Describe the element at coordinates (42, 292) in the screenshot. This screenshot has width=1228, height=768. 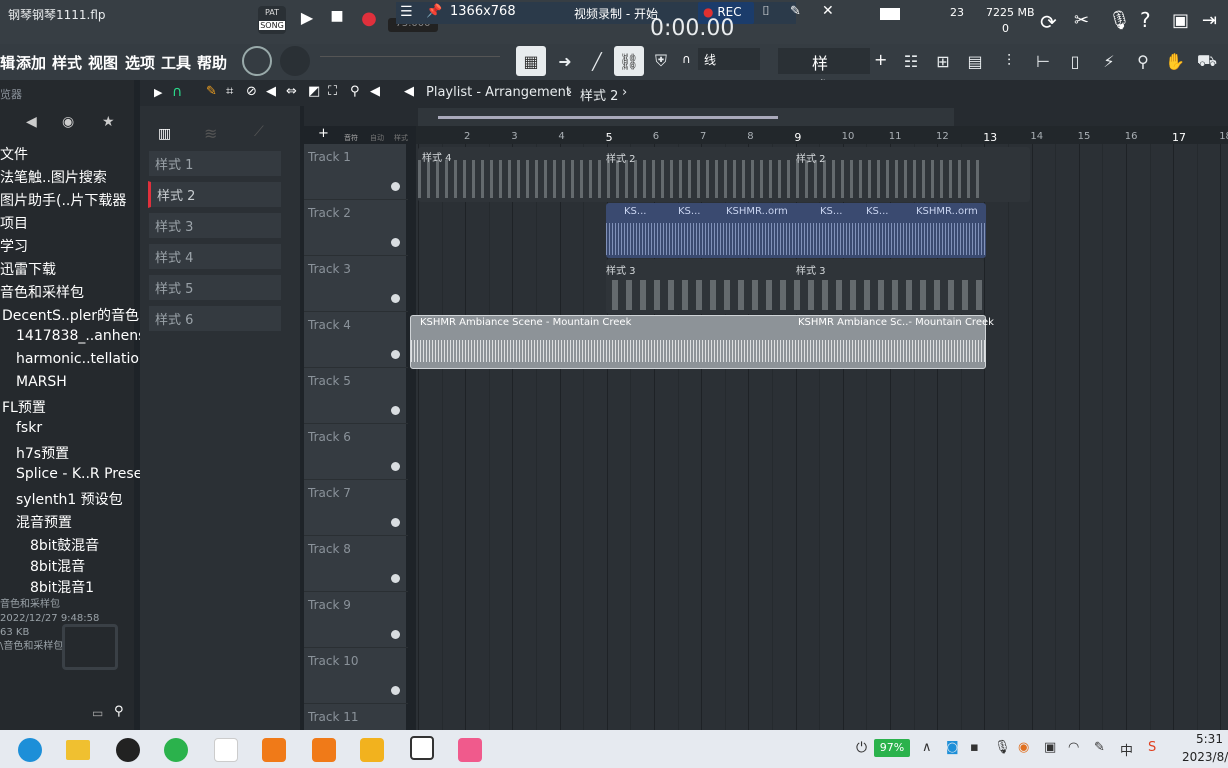
I see `browser-item: 音色和采样包` at that location.